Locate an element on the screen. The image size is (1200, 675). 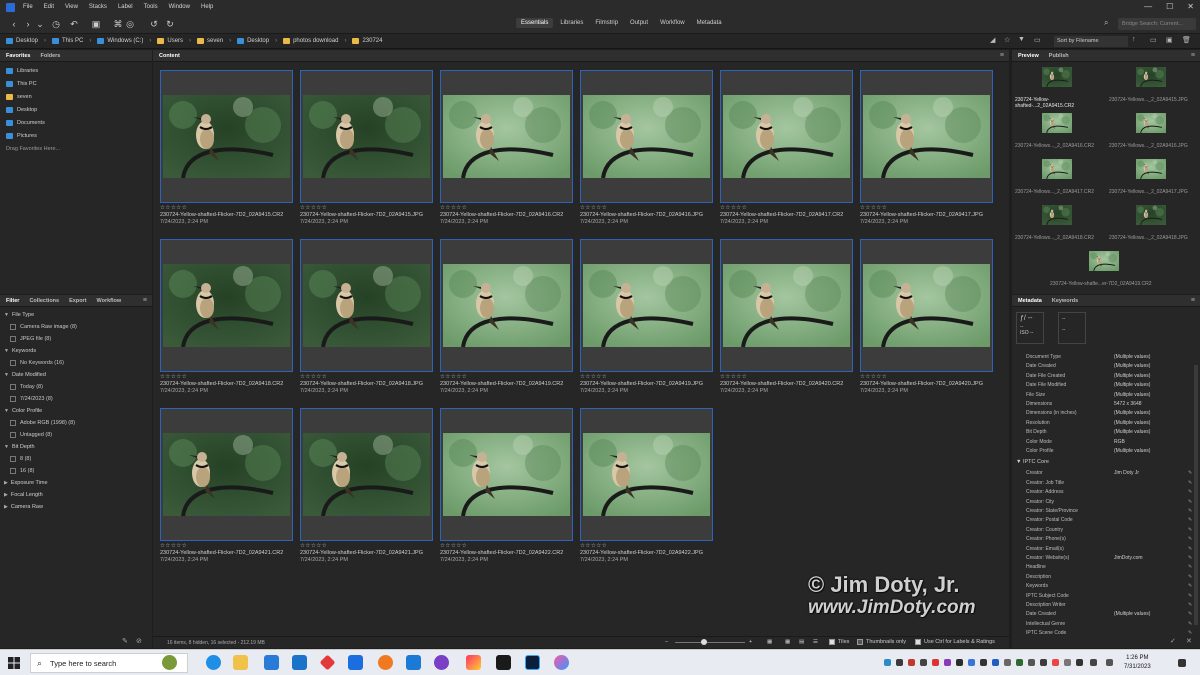
filter-icon: ▼ is located at coordinates (1021, 39).